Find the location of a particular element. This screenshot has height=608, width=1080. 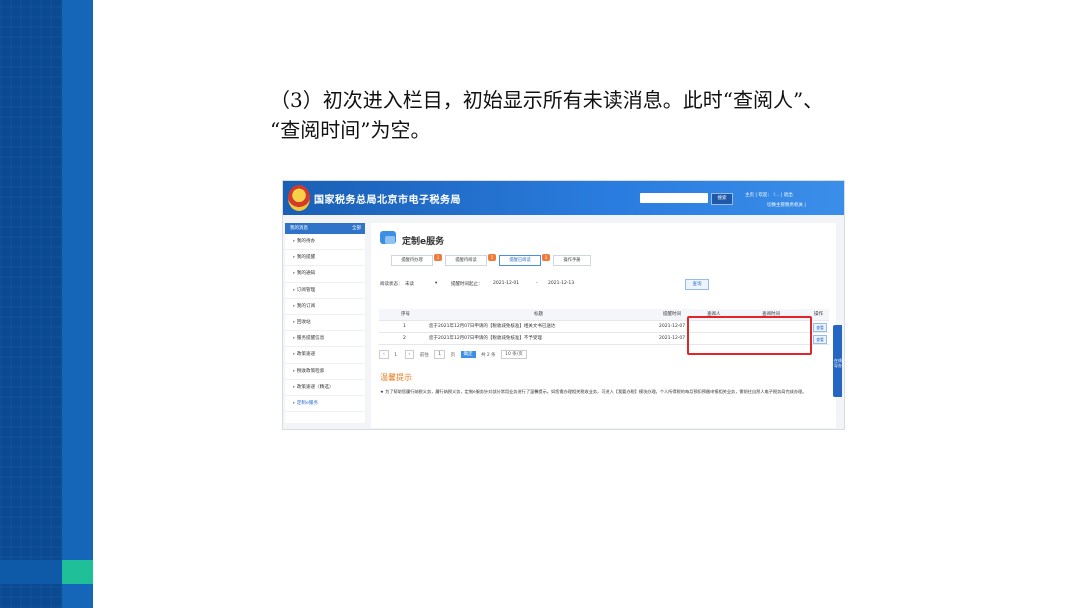

prev-page-button: ‹ is located at coordinates (384, 354).